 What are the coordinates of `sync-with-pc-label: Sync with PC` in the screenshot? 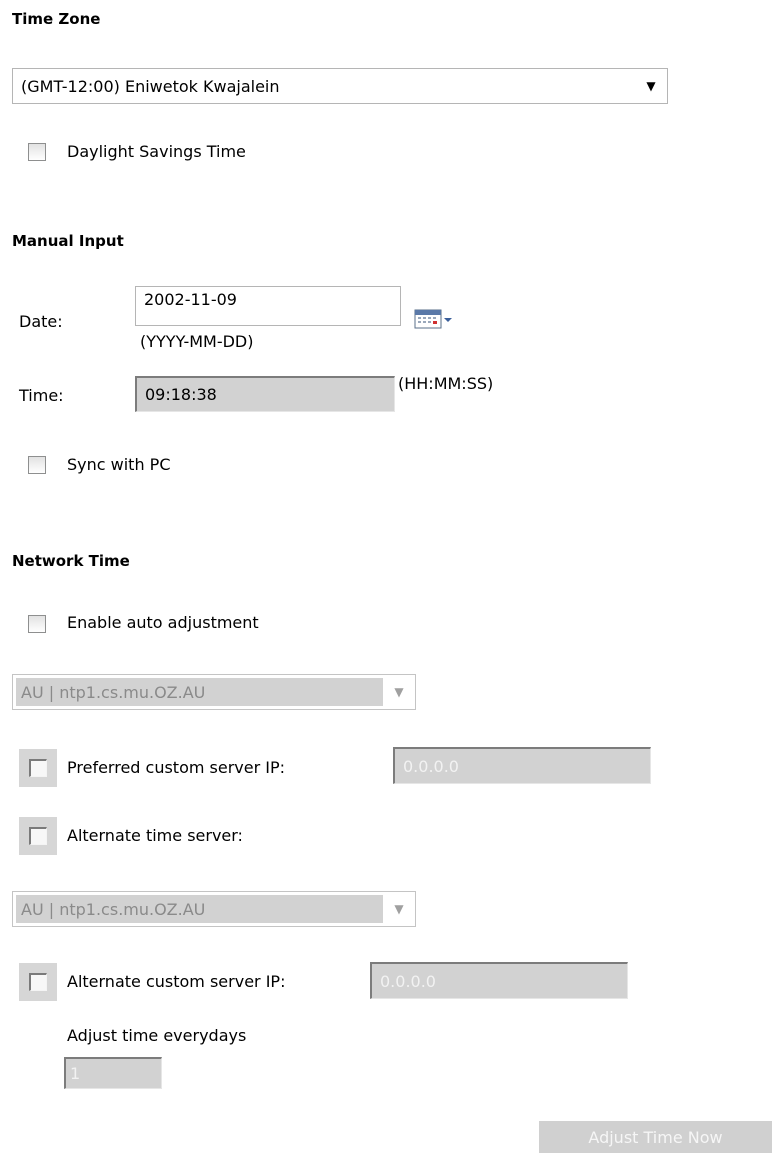 It's located at (119, 464).